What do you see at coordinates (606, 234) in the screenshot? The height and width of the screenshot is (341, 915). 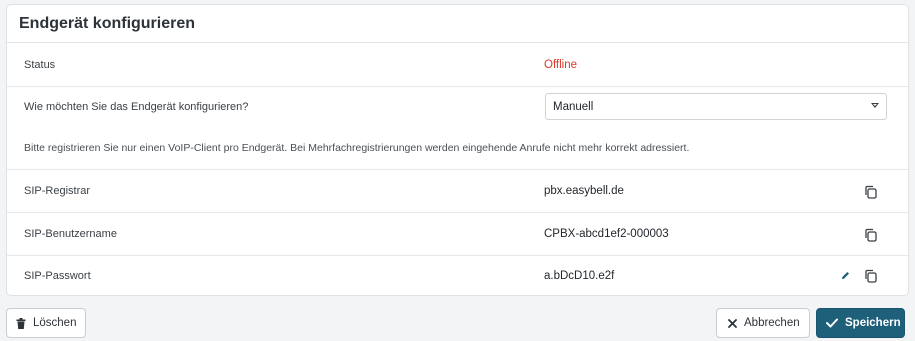 I see `sip-username-value: CPBX-abcd1ef2-000003` at bounding box center [606, 234].